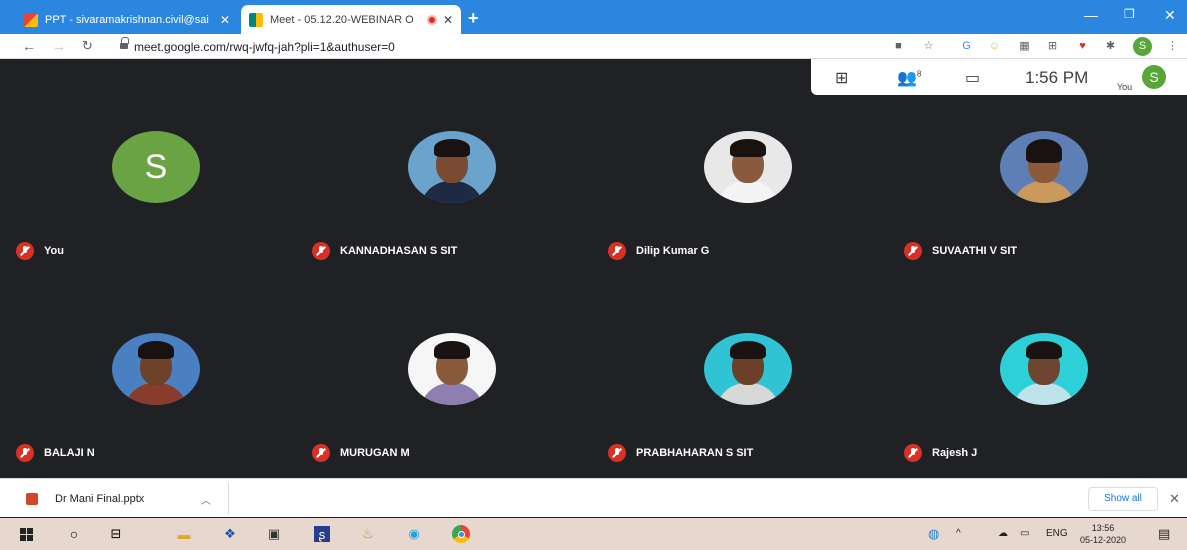  Describe the element at coordinates (274, 534) in the screenshot. I see `store-icon: ▣` at that location.